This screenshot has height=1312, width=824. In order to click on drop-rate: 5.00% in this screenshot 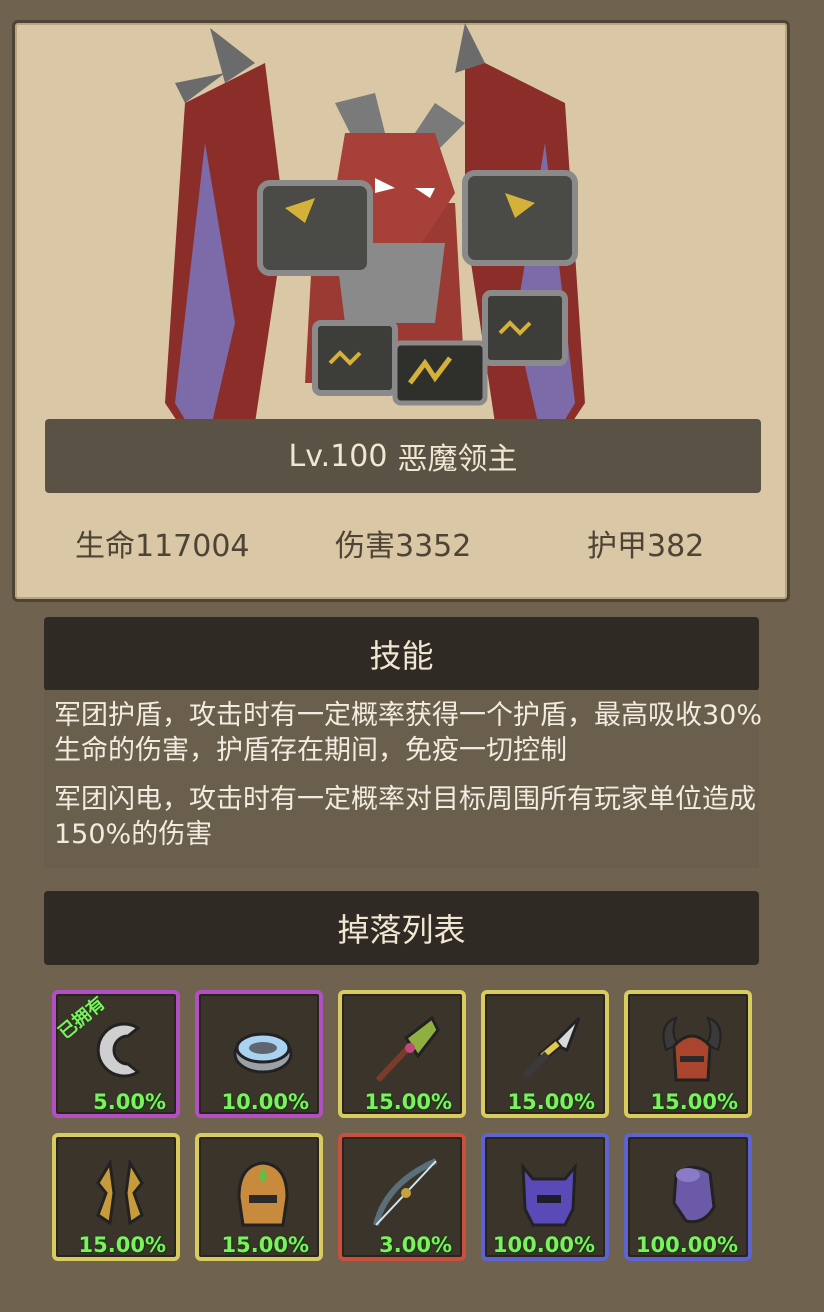, I will do `click(129, 1102)`.